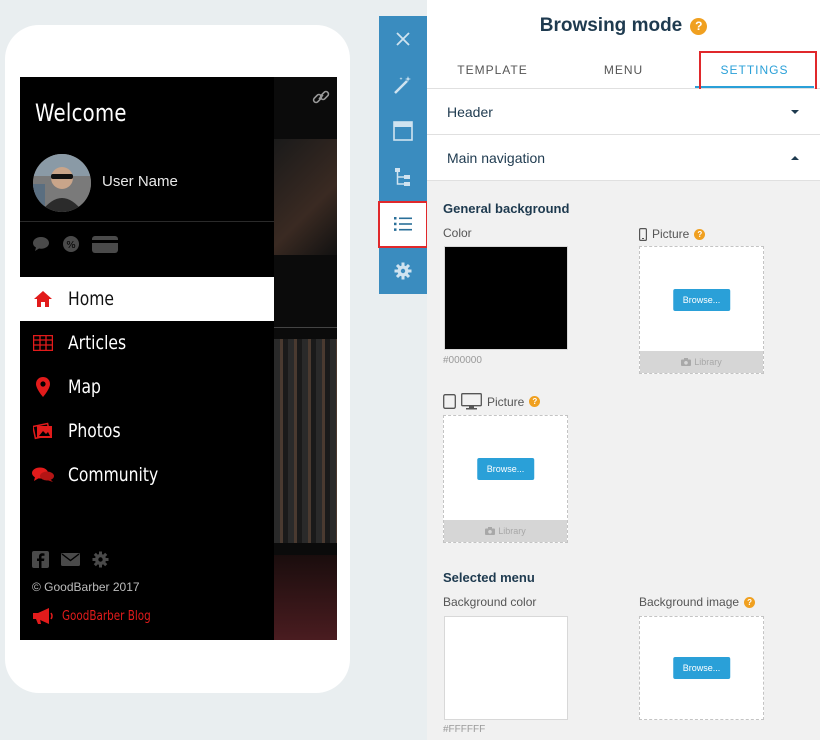  I want to click on structure-button, so click(403, 177).